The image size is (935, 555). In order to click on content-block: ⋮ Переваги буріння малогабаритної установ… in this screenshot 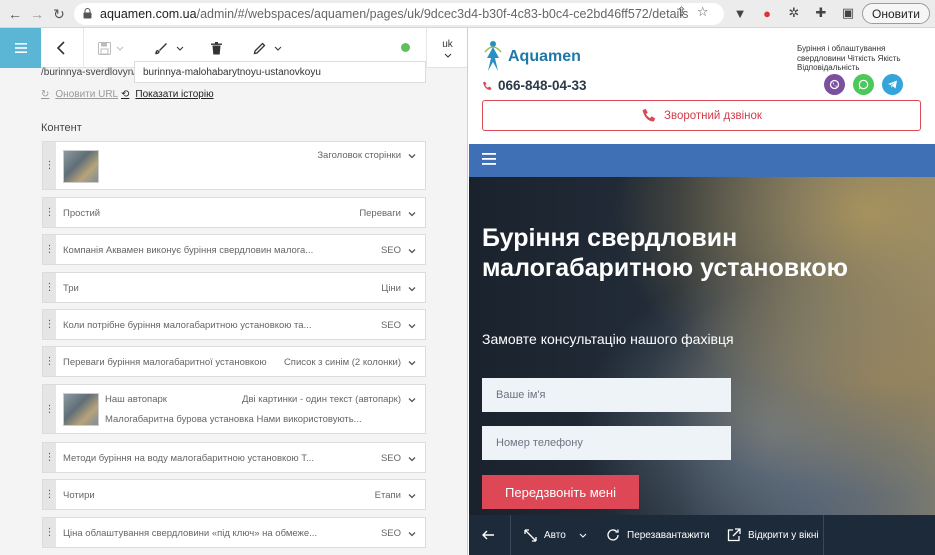, I will do `click(234, 361)`.